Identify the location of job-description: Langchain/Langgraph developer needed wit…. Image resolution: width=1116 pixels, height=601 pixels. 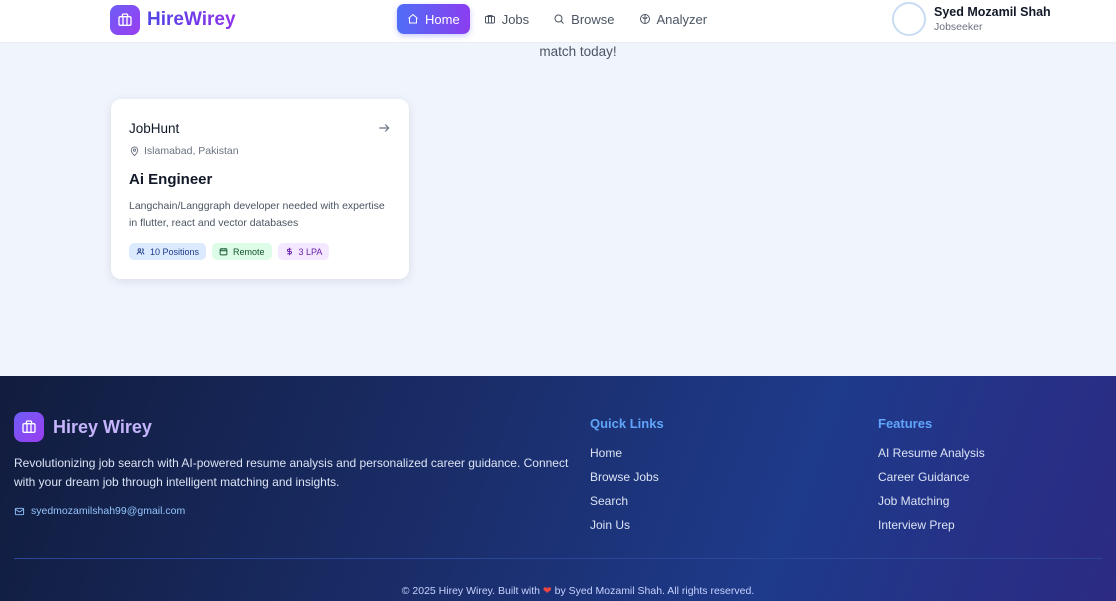
(257, 214).